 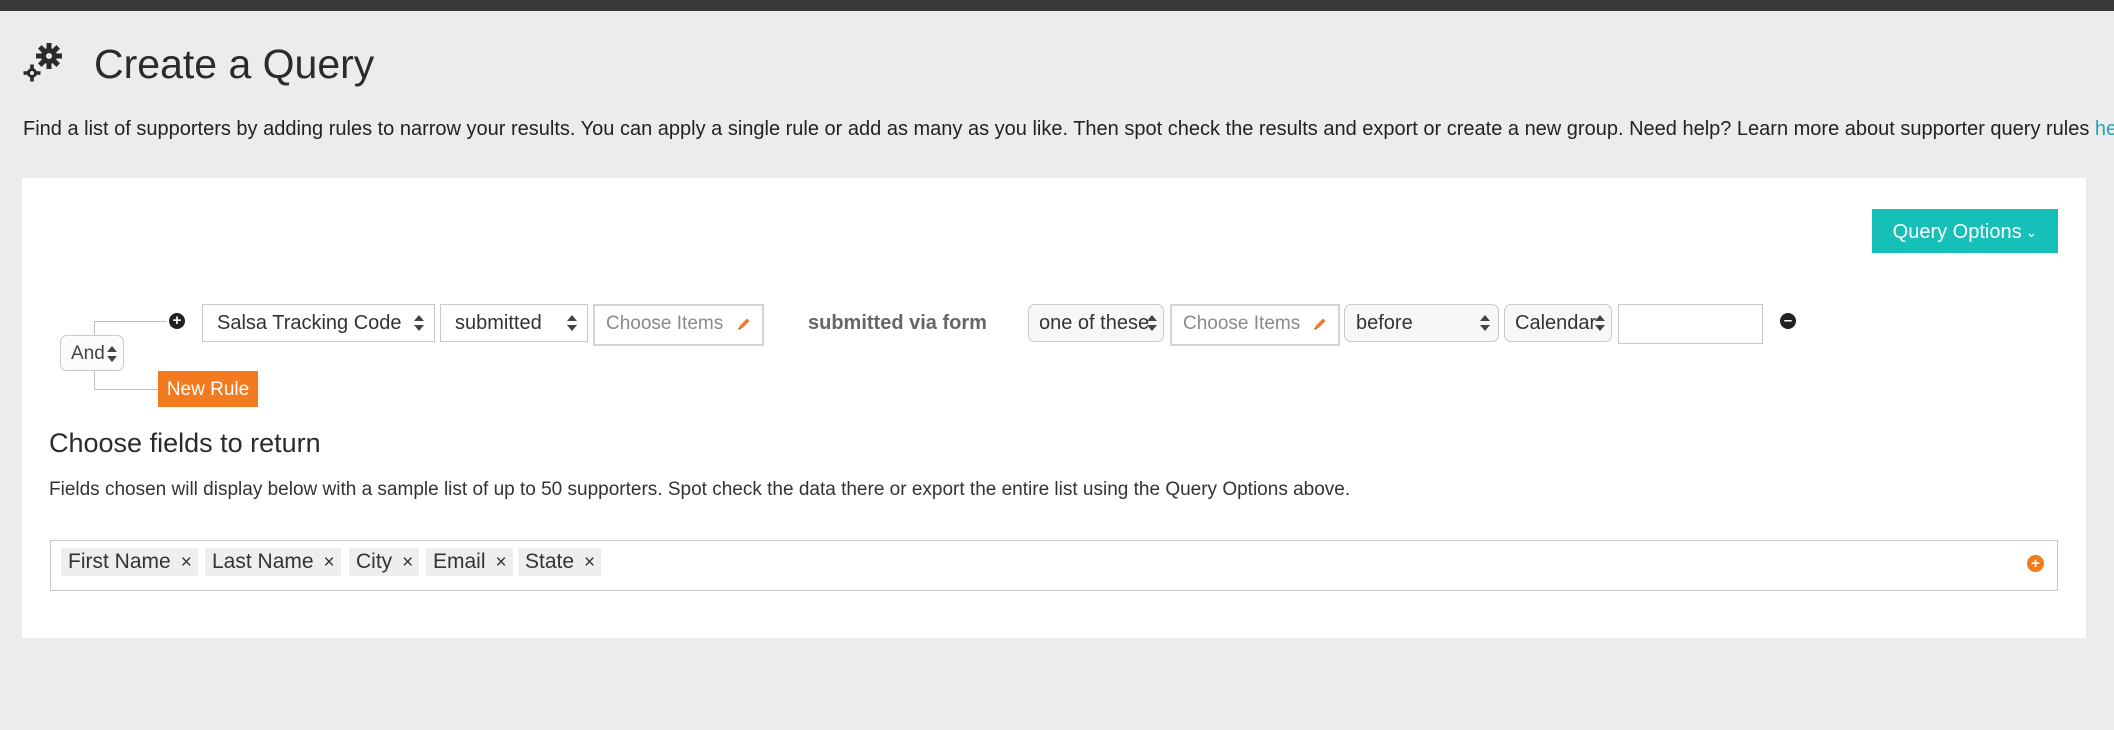 I want to click on field-chip: First Name ×, so click(x=129, y=562).